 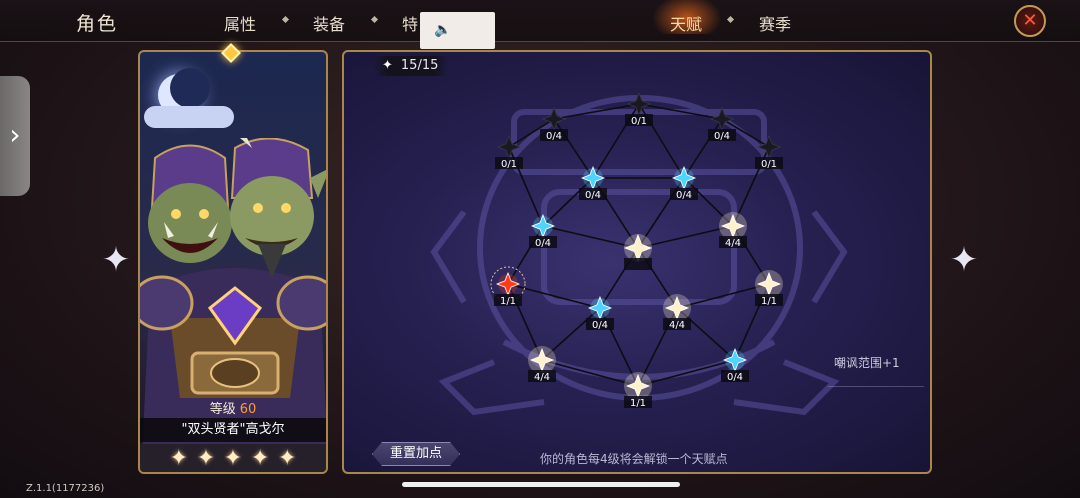 I want to click on talent-bonus-text: 嘲讽范围+1, so click(x=867, y=363).